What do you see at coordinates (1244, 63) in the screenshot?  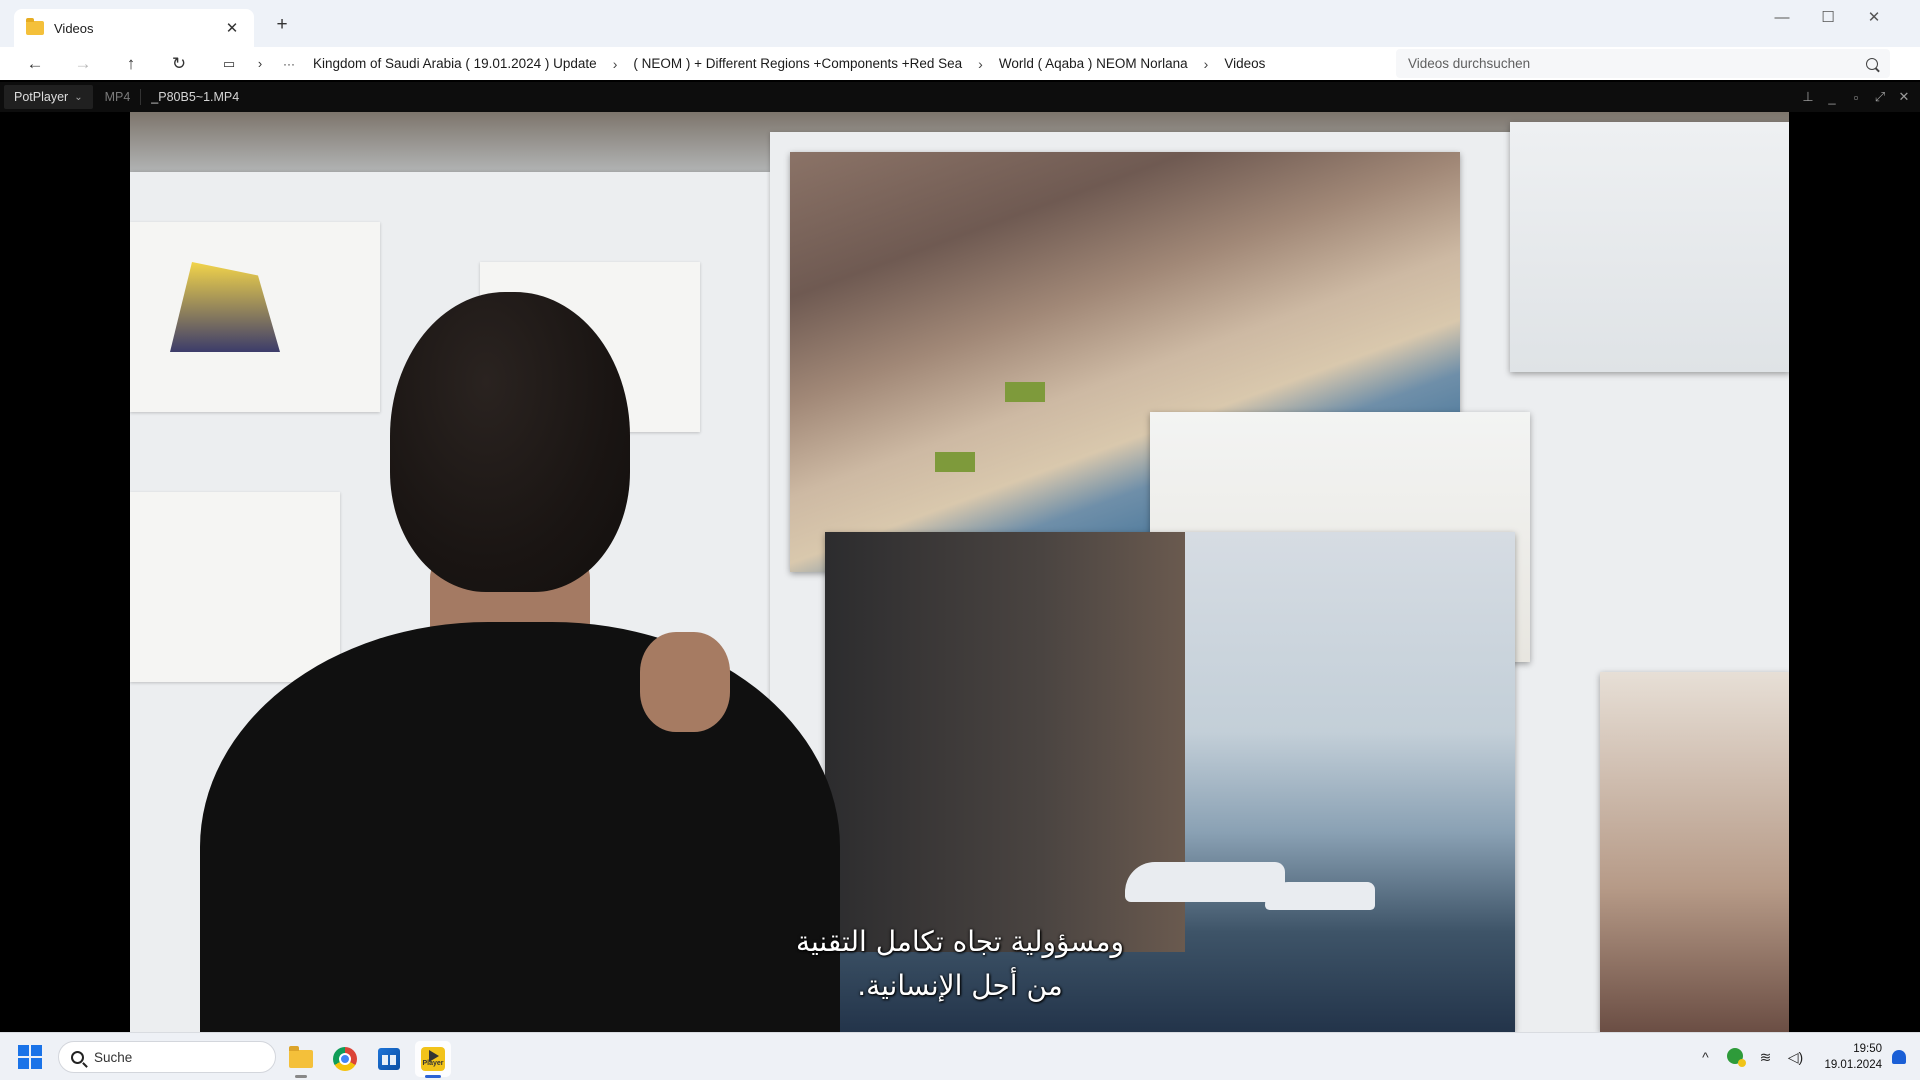 I see `breadcrumb-item: Videos` at bounding box center [1244, 63].